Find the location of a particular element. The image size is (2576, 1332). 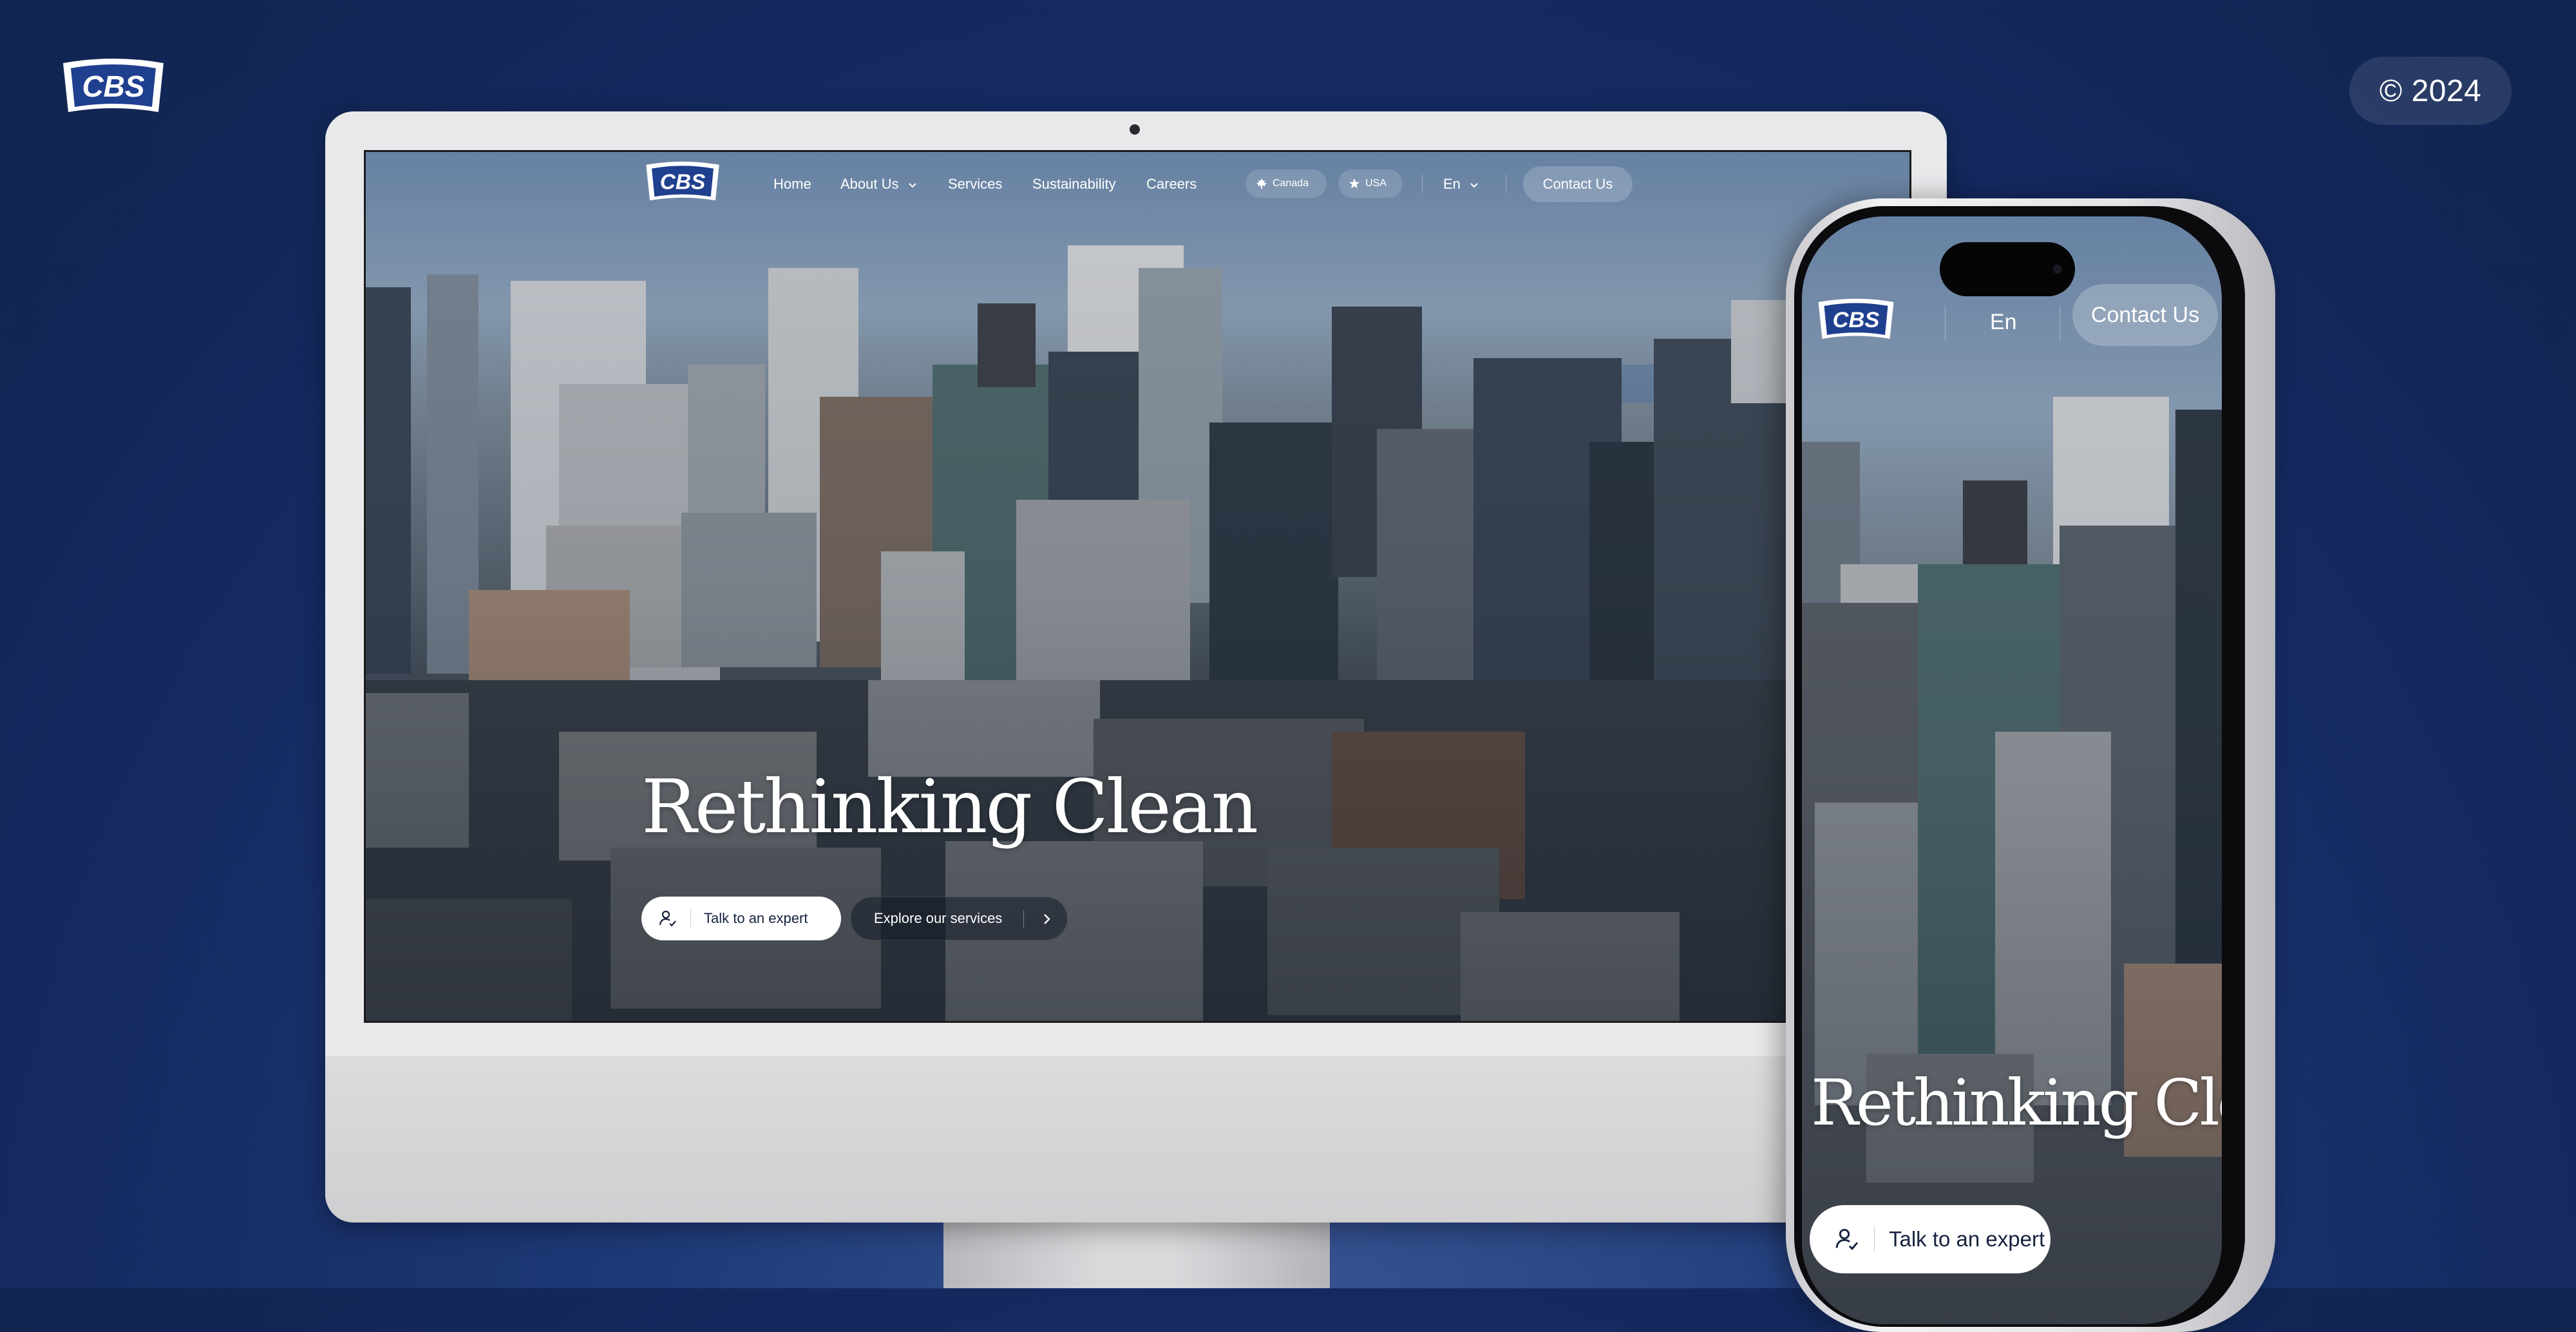

mobile-contact-us-button: Contact Us is located at coordinates (2145, 315).